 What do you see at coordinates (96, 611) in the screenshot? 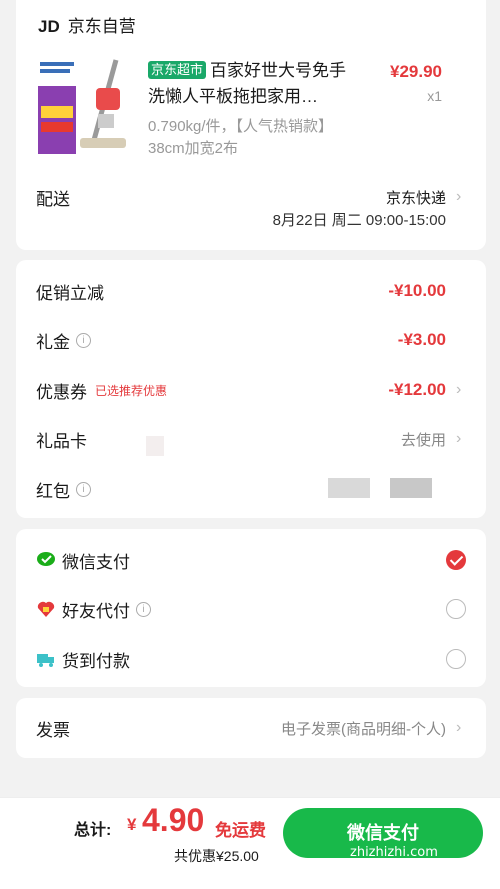
I see `payment-label: 好友代付` at bounding box center [96, 611].